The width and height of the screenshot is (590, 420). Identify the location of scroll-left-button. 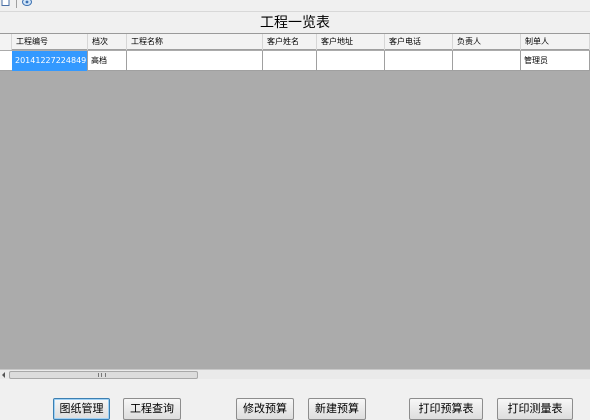
(4, 374).